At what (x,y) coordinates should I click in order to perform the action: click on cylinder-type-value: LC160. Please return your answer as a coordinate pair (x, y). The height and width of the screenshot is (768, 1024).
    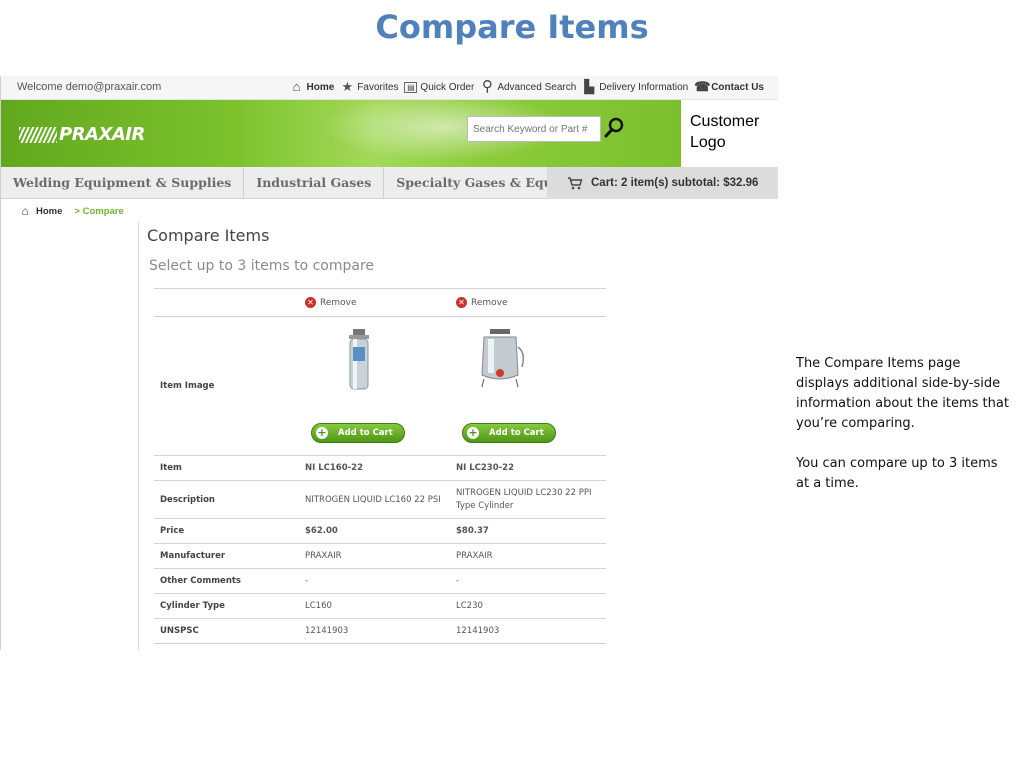
    Looking at the image, I should click on (374, 606).